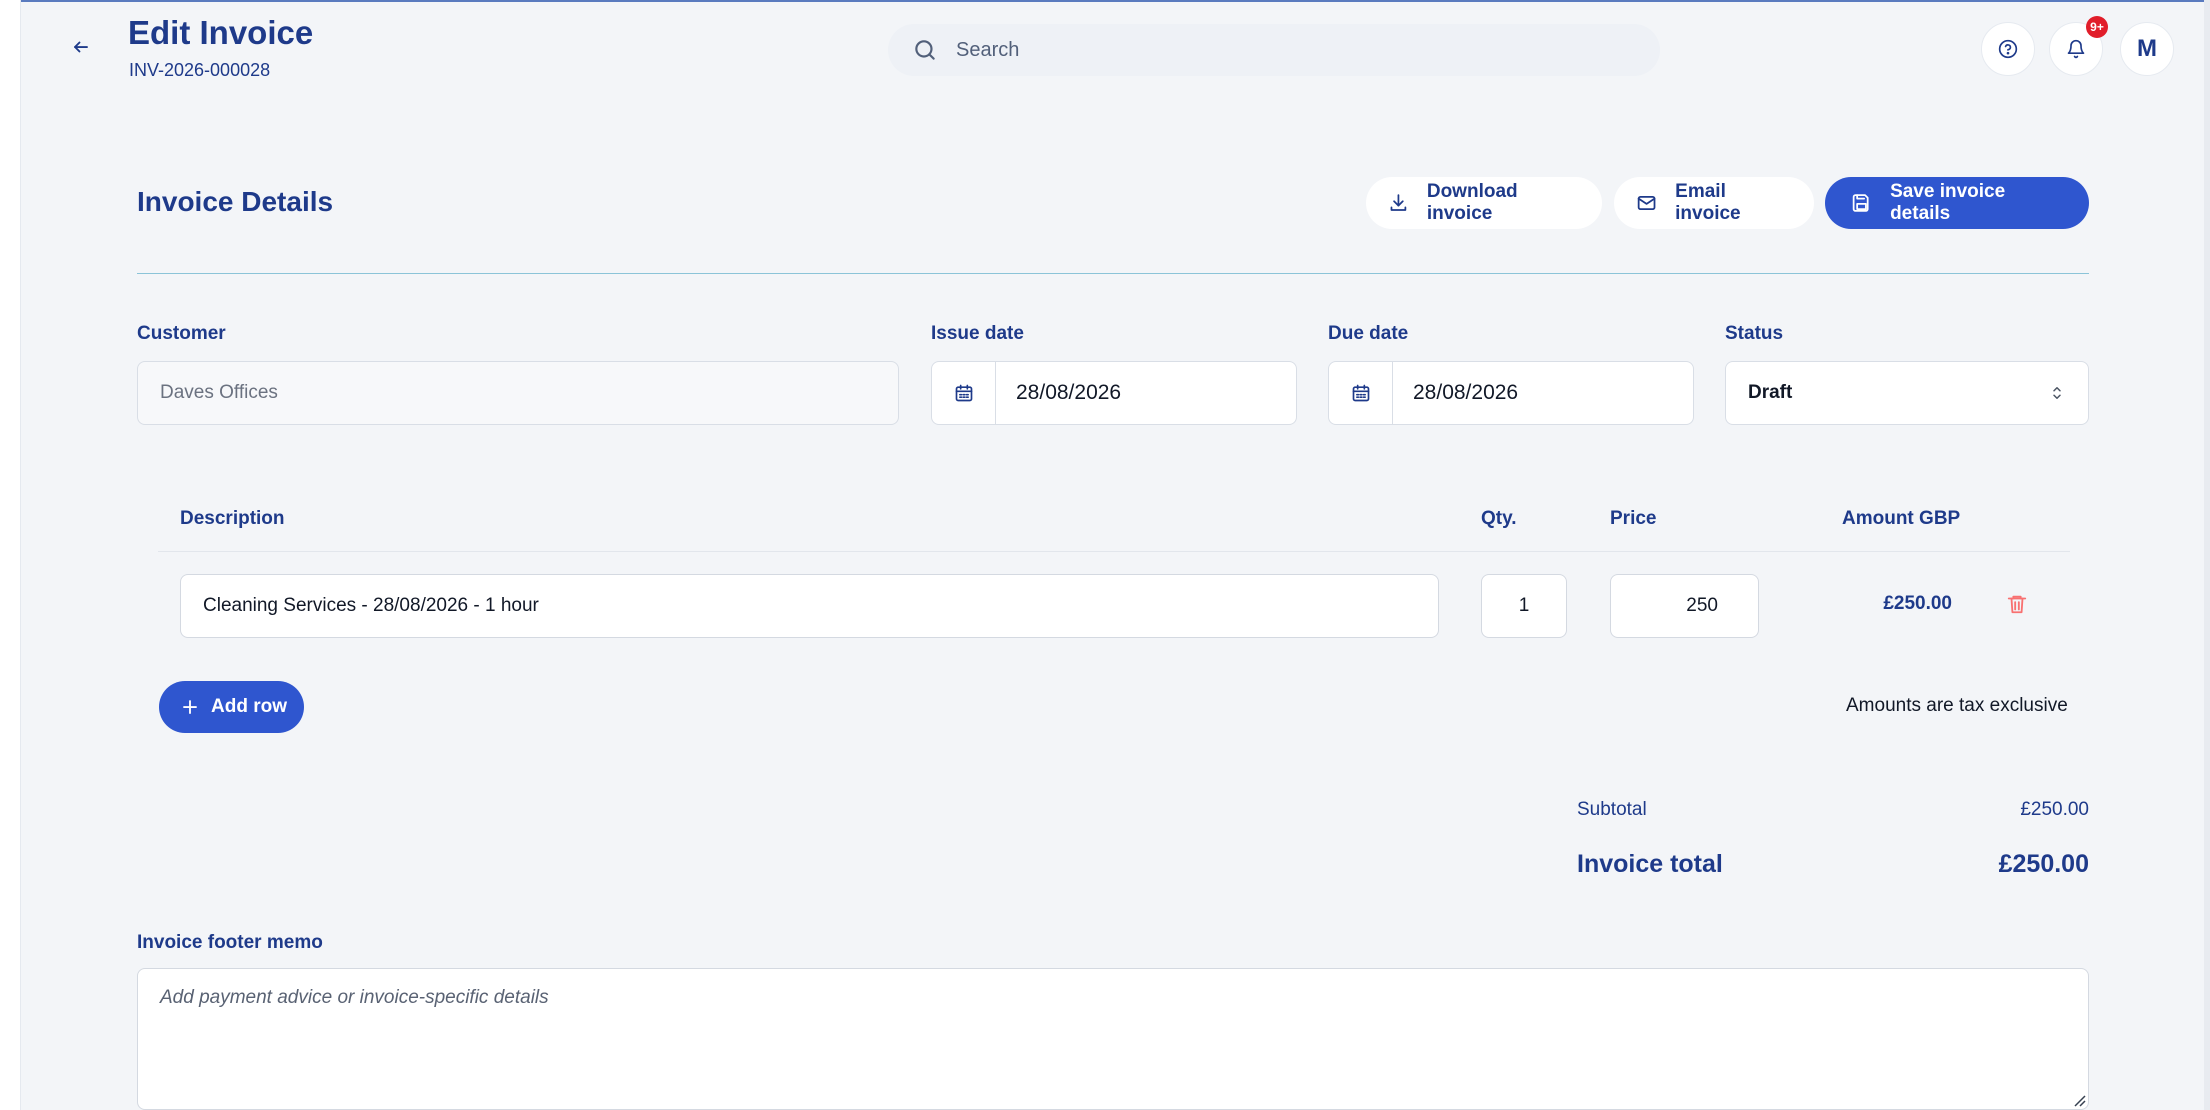 The height and width of the screenshot is (1110, 2210). Describe the element at coordinates (1368, 333) in the screenshot. I see `due-date-label: Due date` at that location.